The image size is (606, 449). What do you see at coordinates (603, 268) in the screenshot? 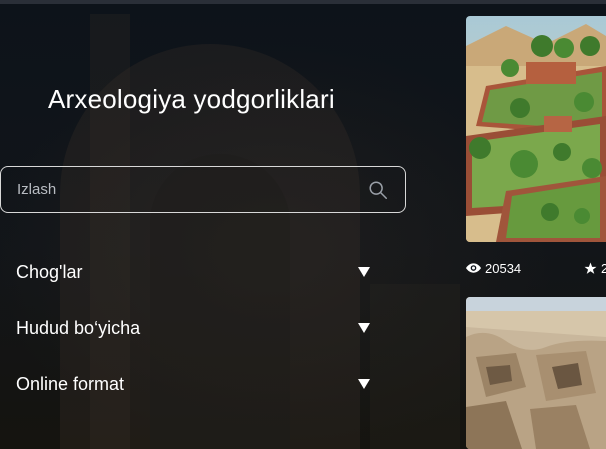
I see `rating-value: 2` at bounding box center [603, 268].